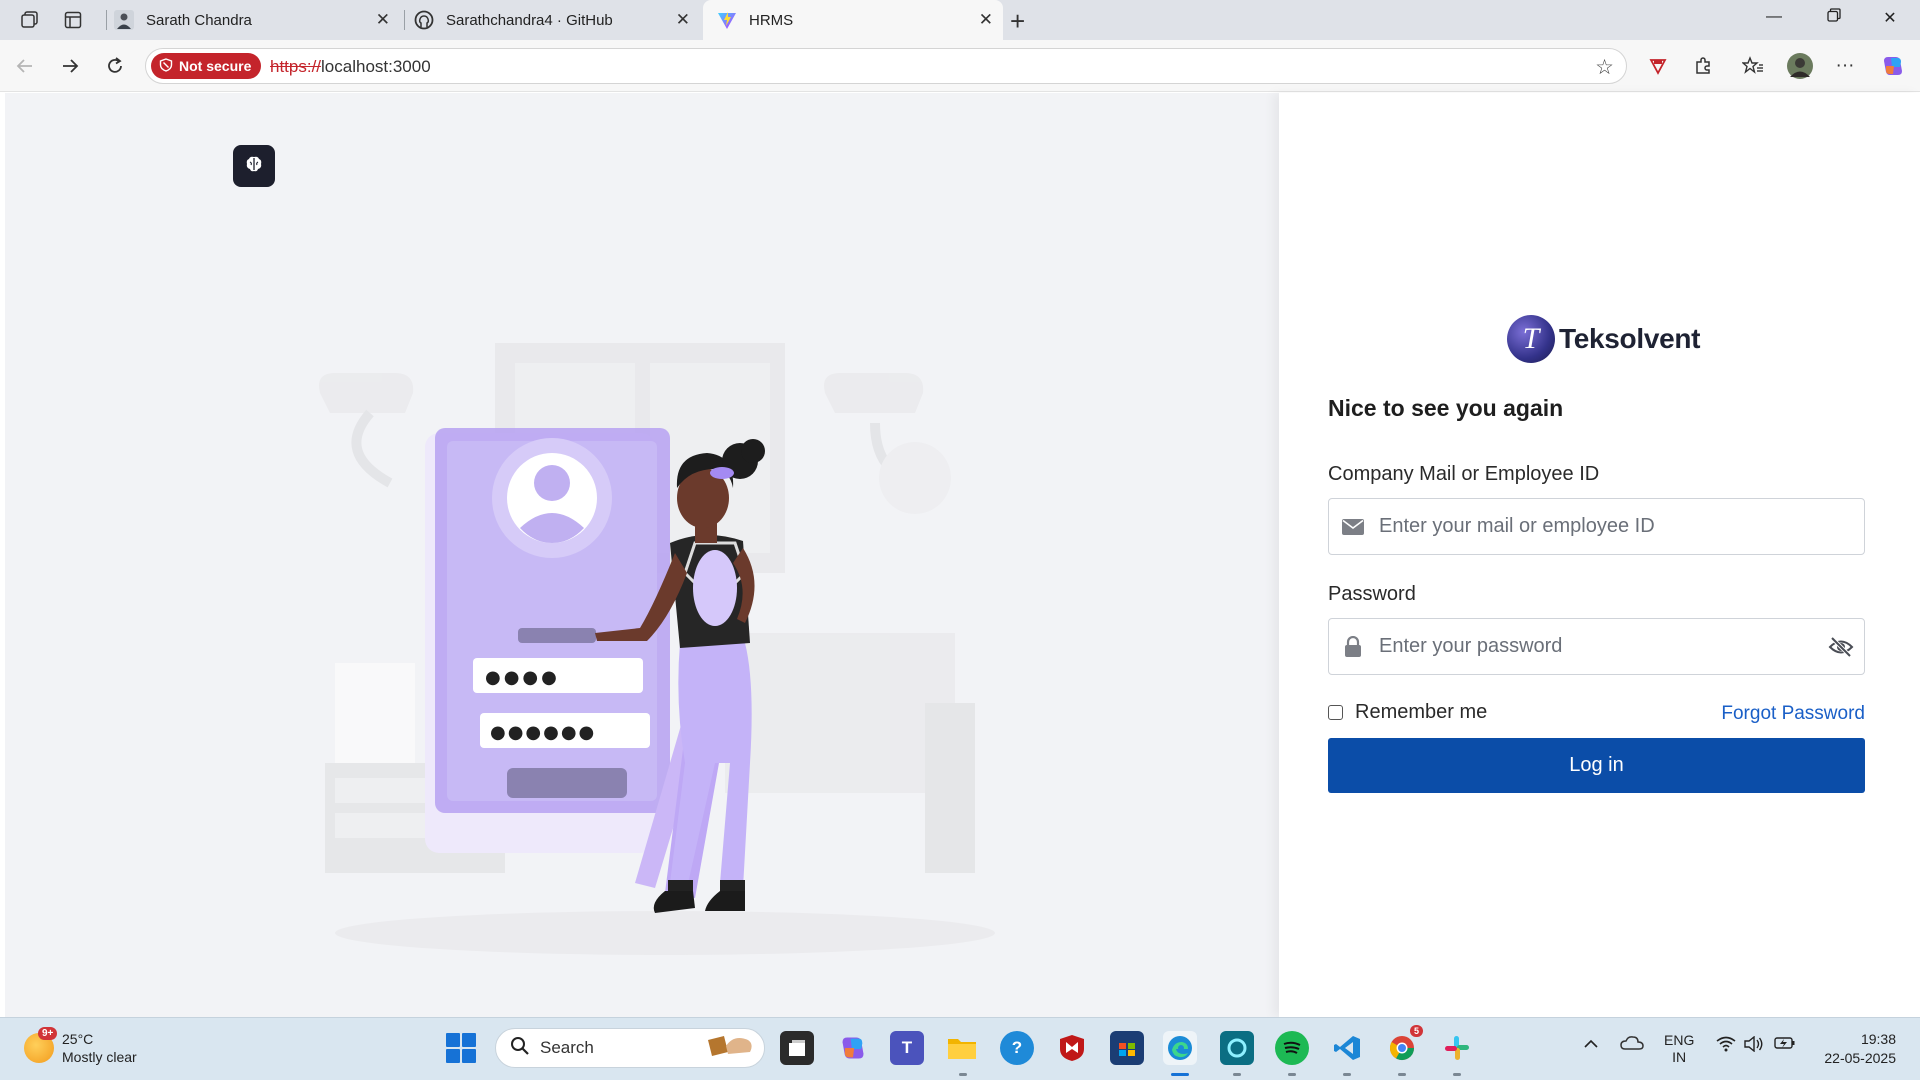  Describe the element at coordinates (1845, 66) in the screenshot. I see `more-options-icon: ···` at that location.